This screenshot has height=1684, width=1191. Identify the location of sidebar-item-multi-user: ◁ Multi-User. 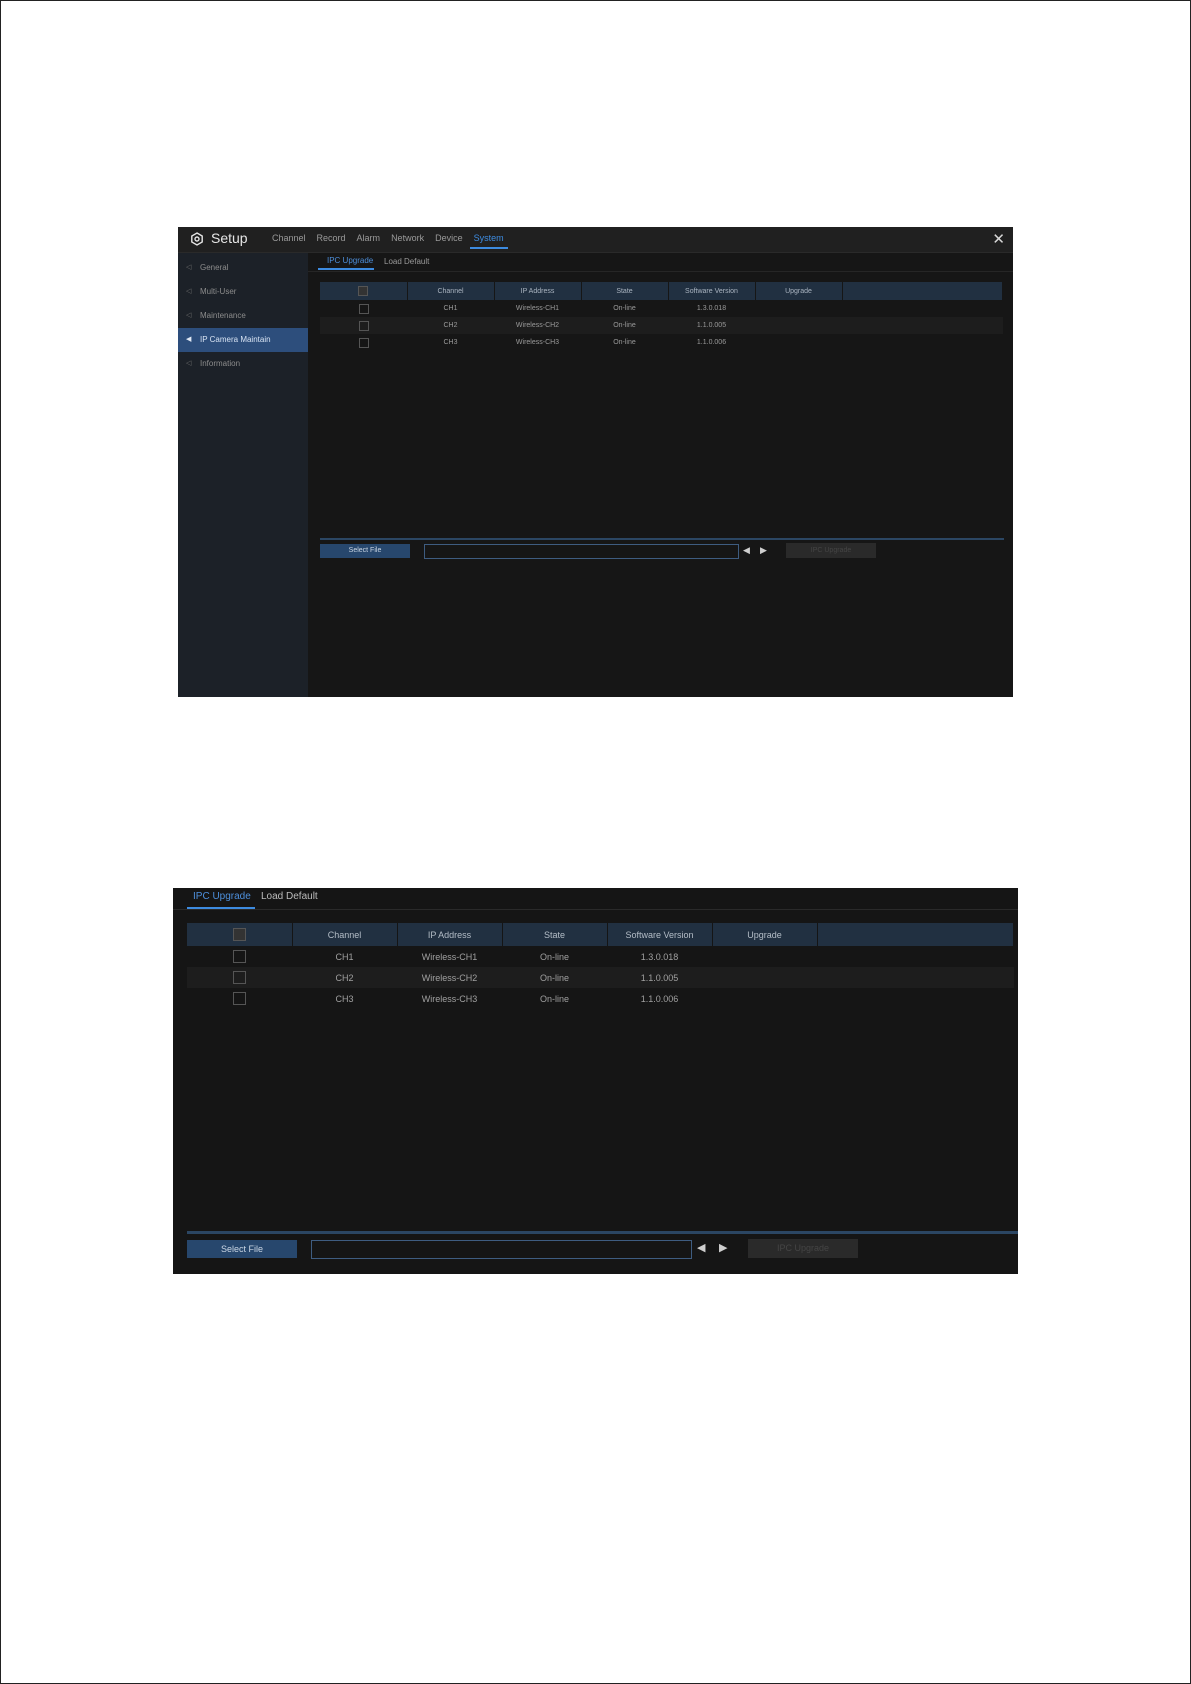
(243, 292).